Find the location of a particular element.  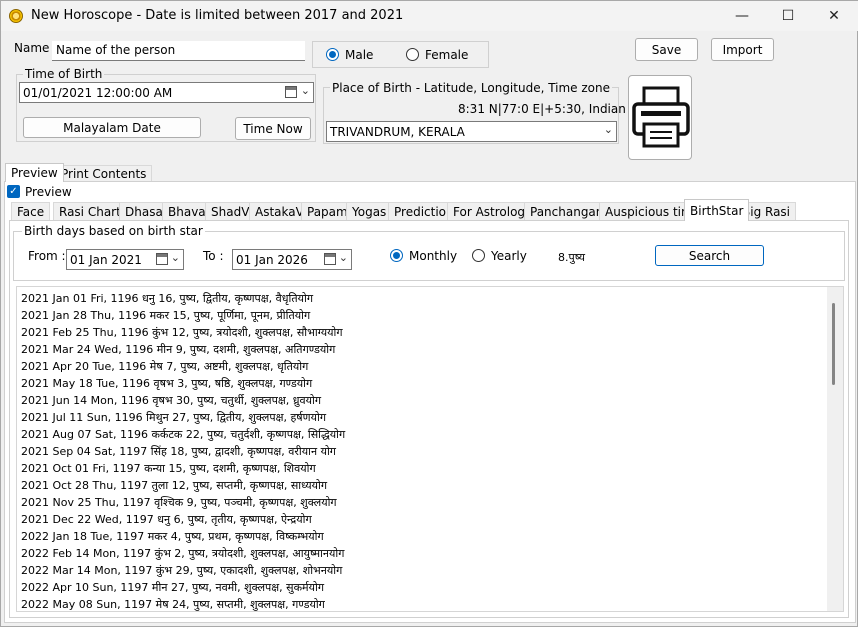

place-select: TRIVANDRUM, KERALA ⌄ is located at coordinates (471, 131).